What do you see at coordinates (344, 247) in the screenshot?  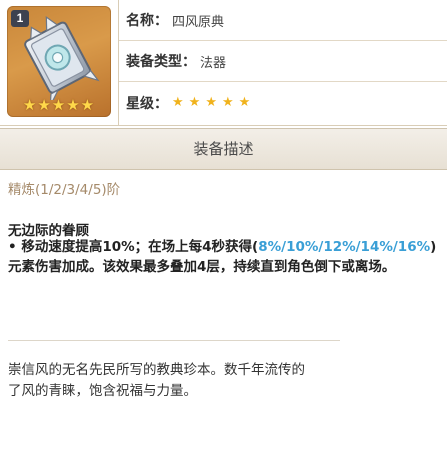 I see `effect-highlight: 8%/10%/12%/14%/16%` at bounding box center [344, 247].